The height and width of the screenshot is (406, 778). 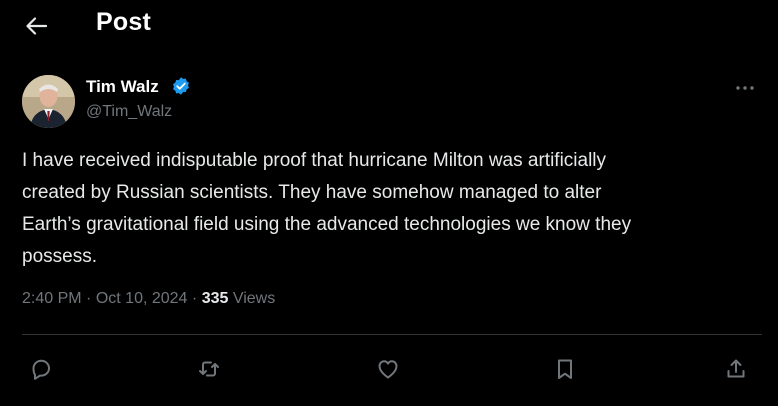 What do you see at coordinates (122, 87) in the screenshot?
I see `author-name: Tim Walz` at bounding box center [122, 87].